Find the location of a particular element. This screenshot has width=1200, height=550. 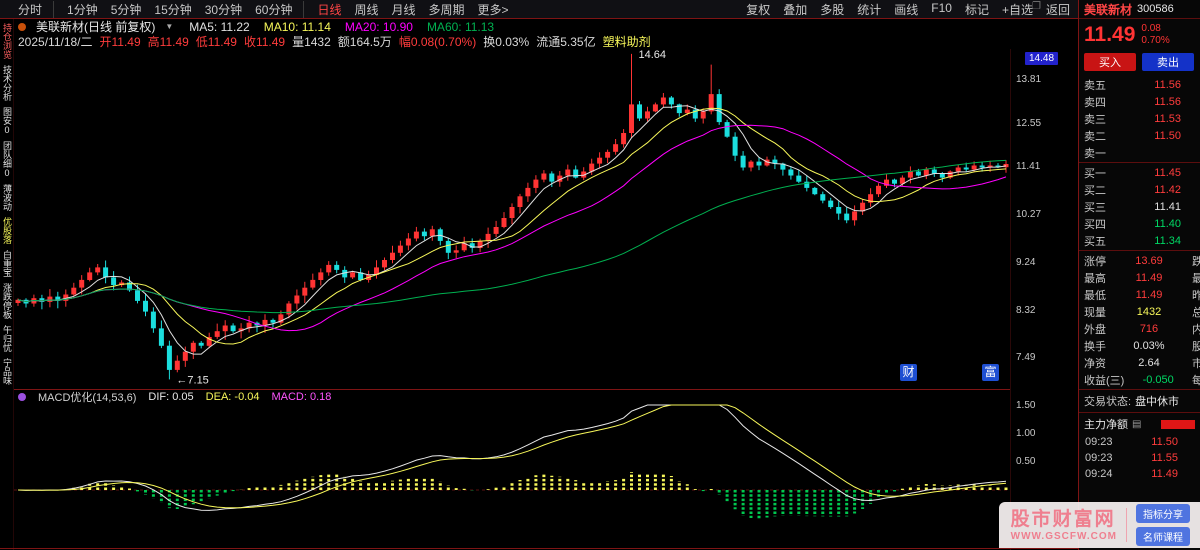

macd-axis-label: 1.50 is located at coordinates (1026, 405).